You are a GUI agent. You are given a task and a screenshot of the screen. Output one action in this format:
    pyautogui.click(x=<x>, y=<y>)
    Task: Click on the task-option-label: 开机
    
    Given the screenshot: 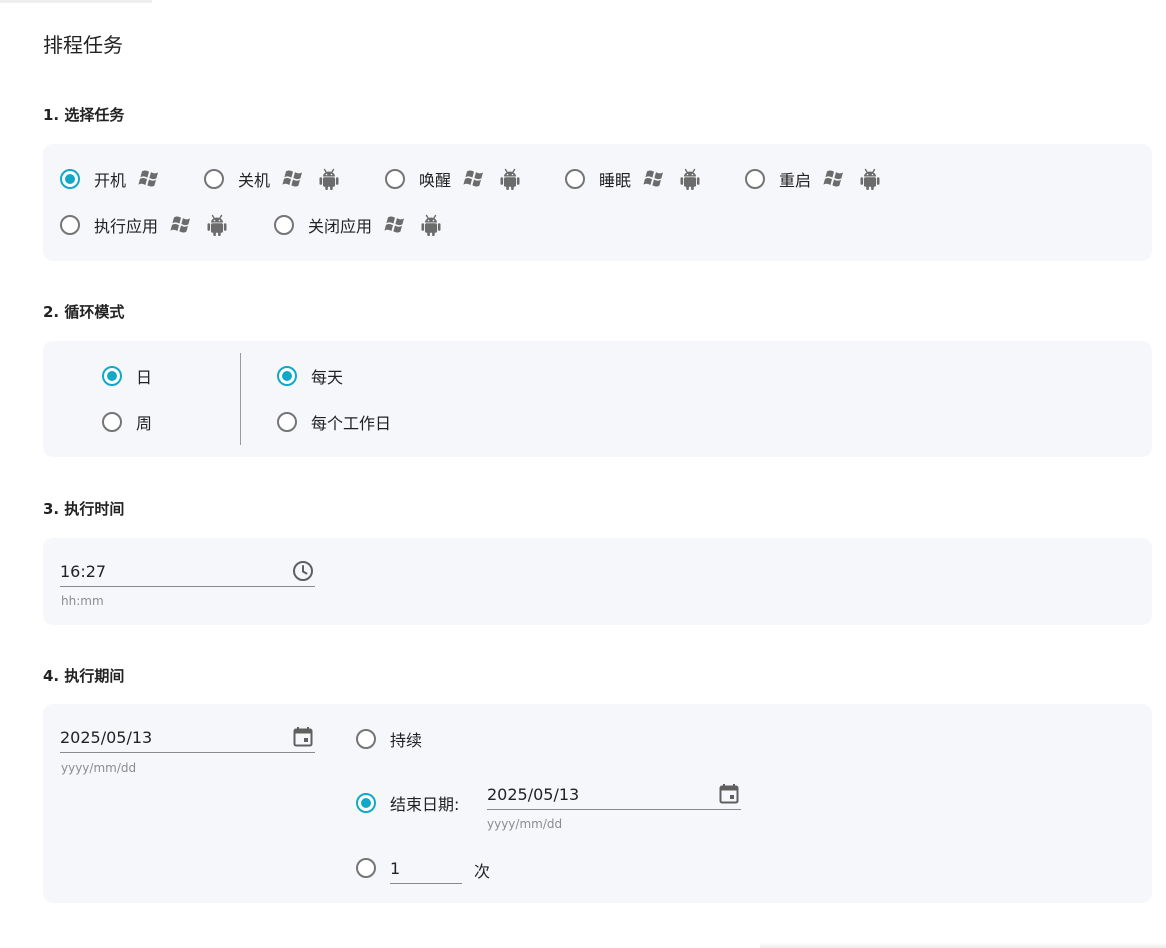 What is the action you would take?
    pyautogui.click(x=110, y=180)
    